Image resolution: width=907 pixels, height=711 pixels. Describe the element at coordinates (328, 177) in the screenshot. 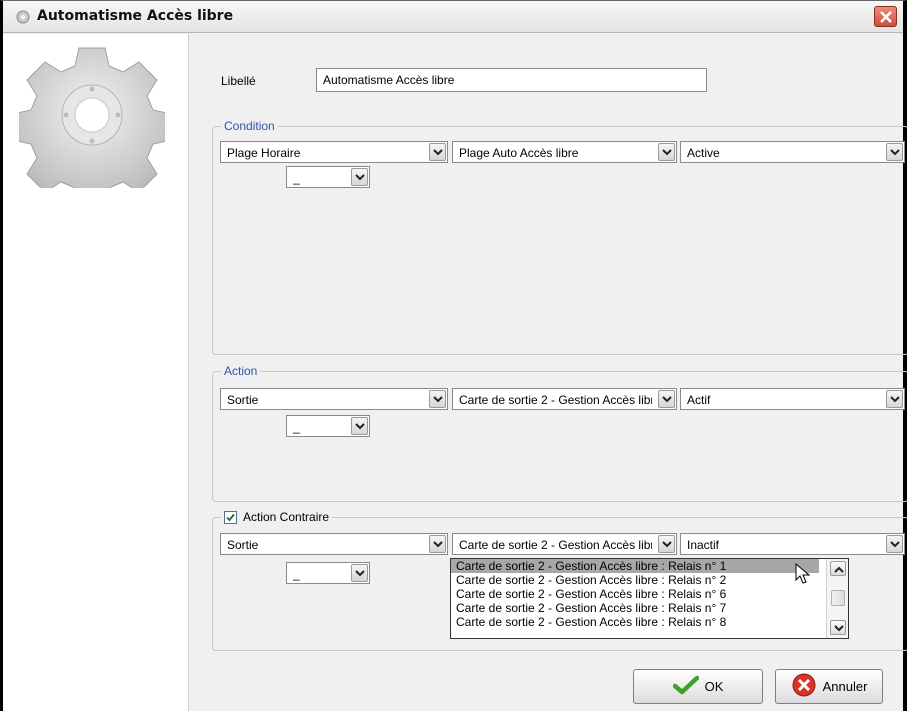

I see `condition-operator-select: _` at that location.